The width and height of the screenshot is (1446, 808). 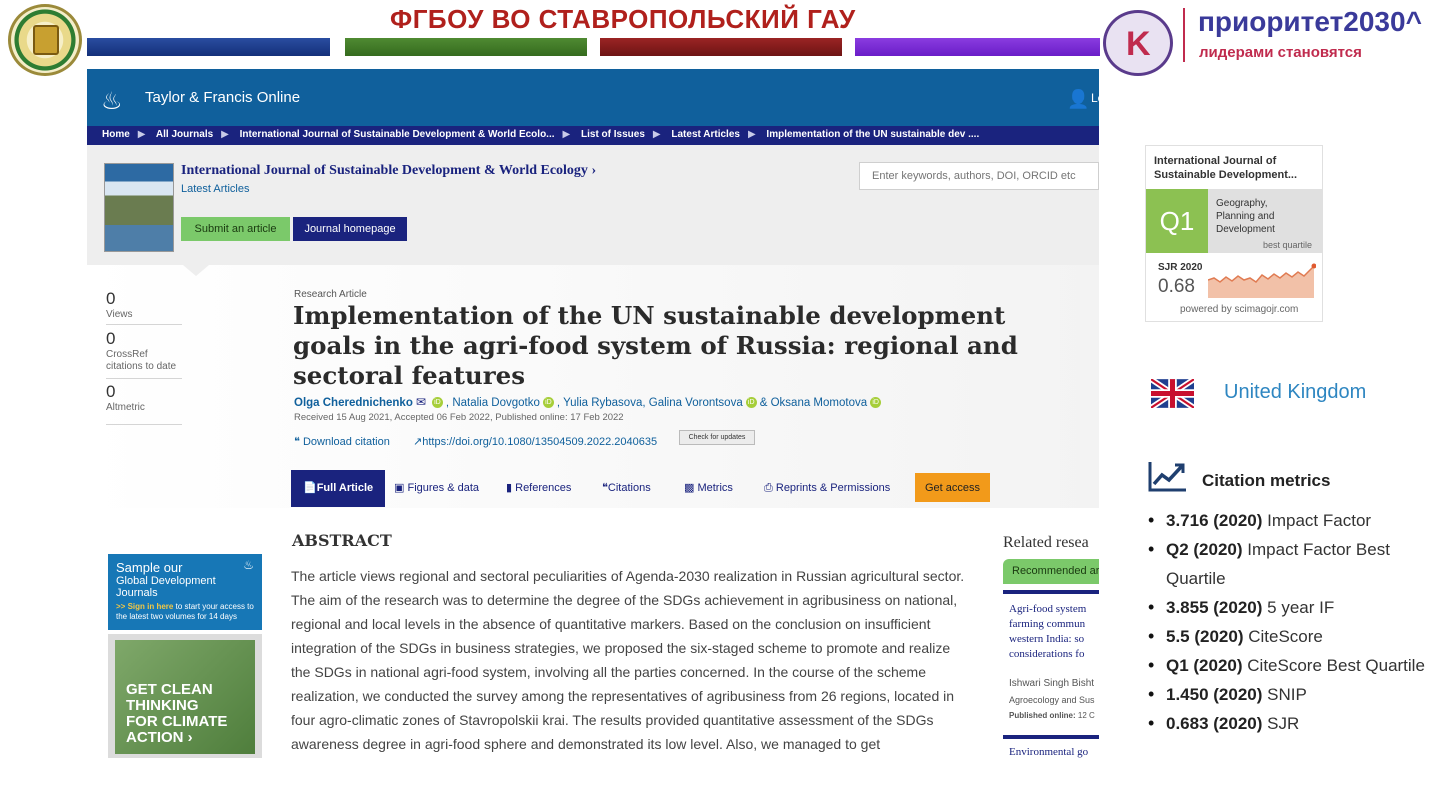 I want to click on related-journal: Agroecology and Sus, so click(x=1052, y=700).